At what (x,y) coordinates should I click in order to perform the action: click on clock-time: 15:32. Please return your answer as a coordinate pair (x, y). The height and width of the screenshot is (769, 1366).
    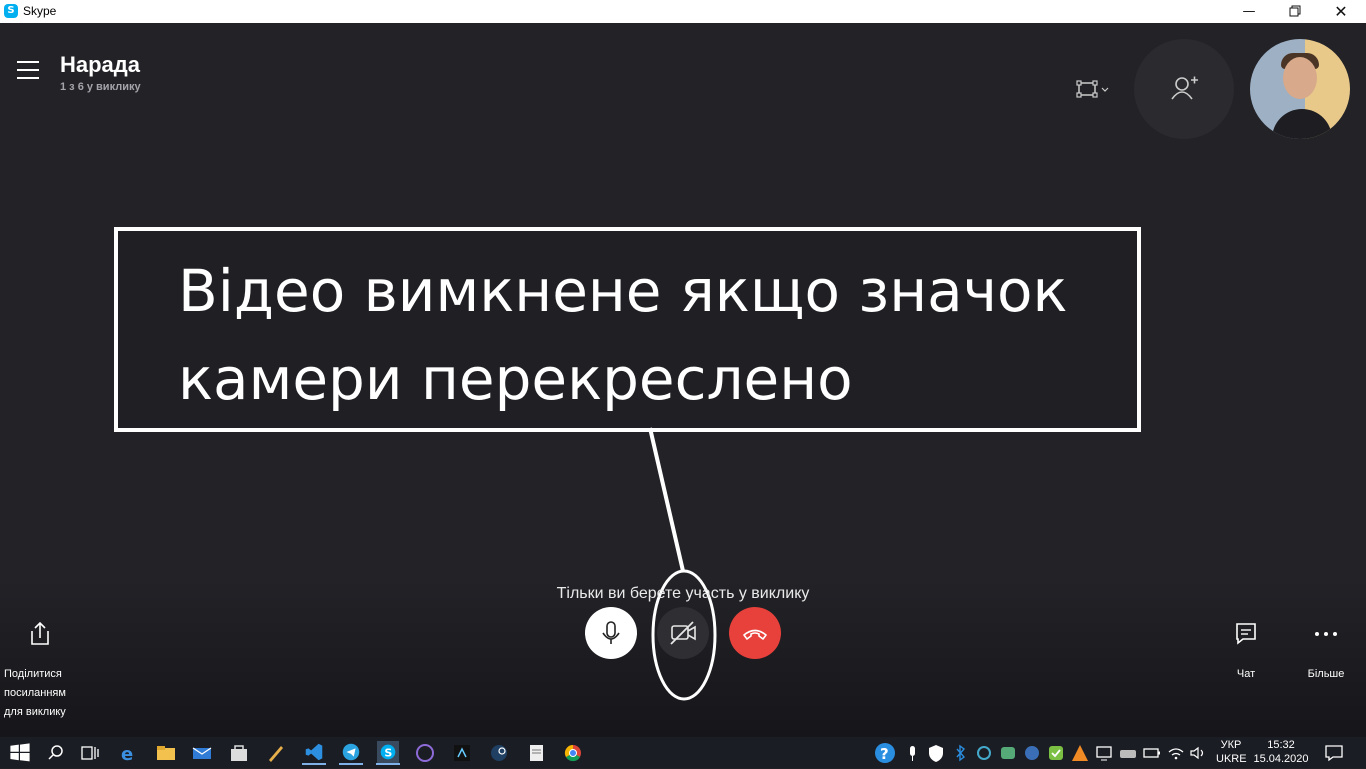
    Looking at the image, I should click on (1281, 745).